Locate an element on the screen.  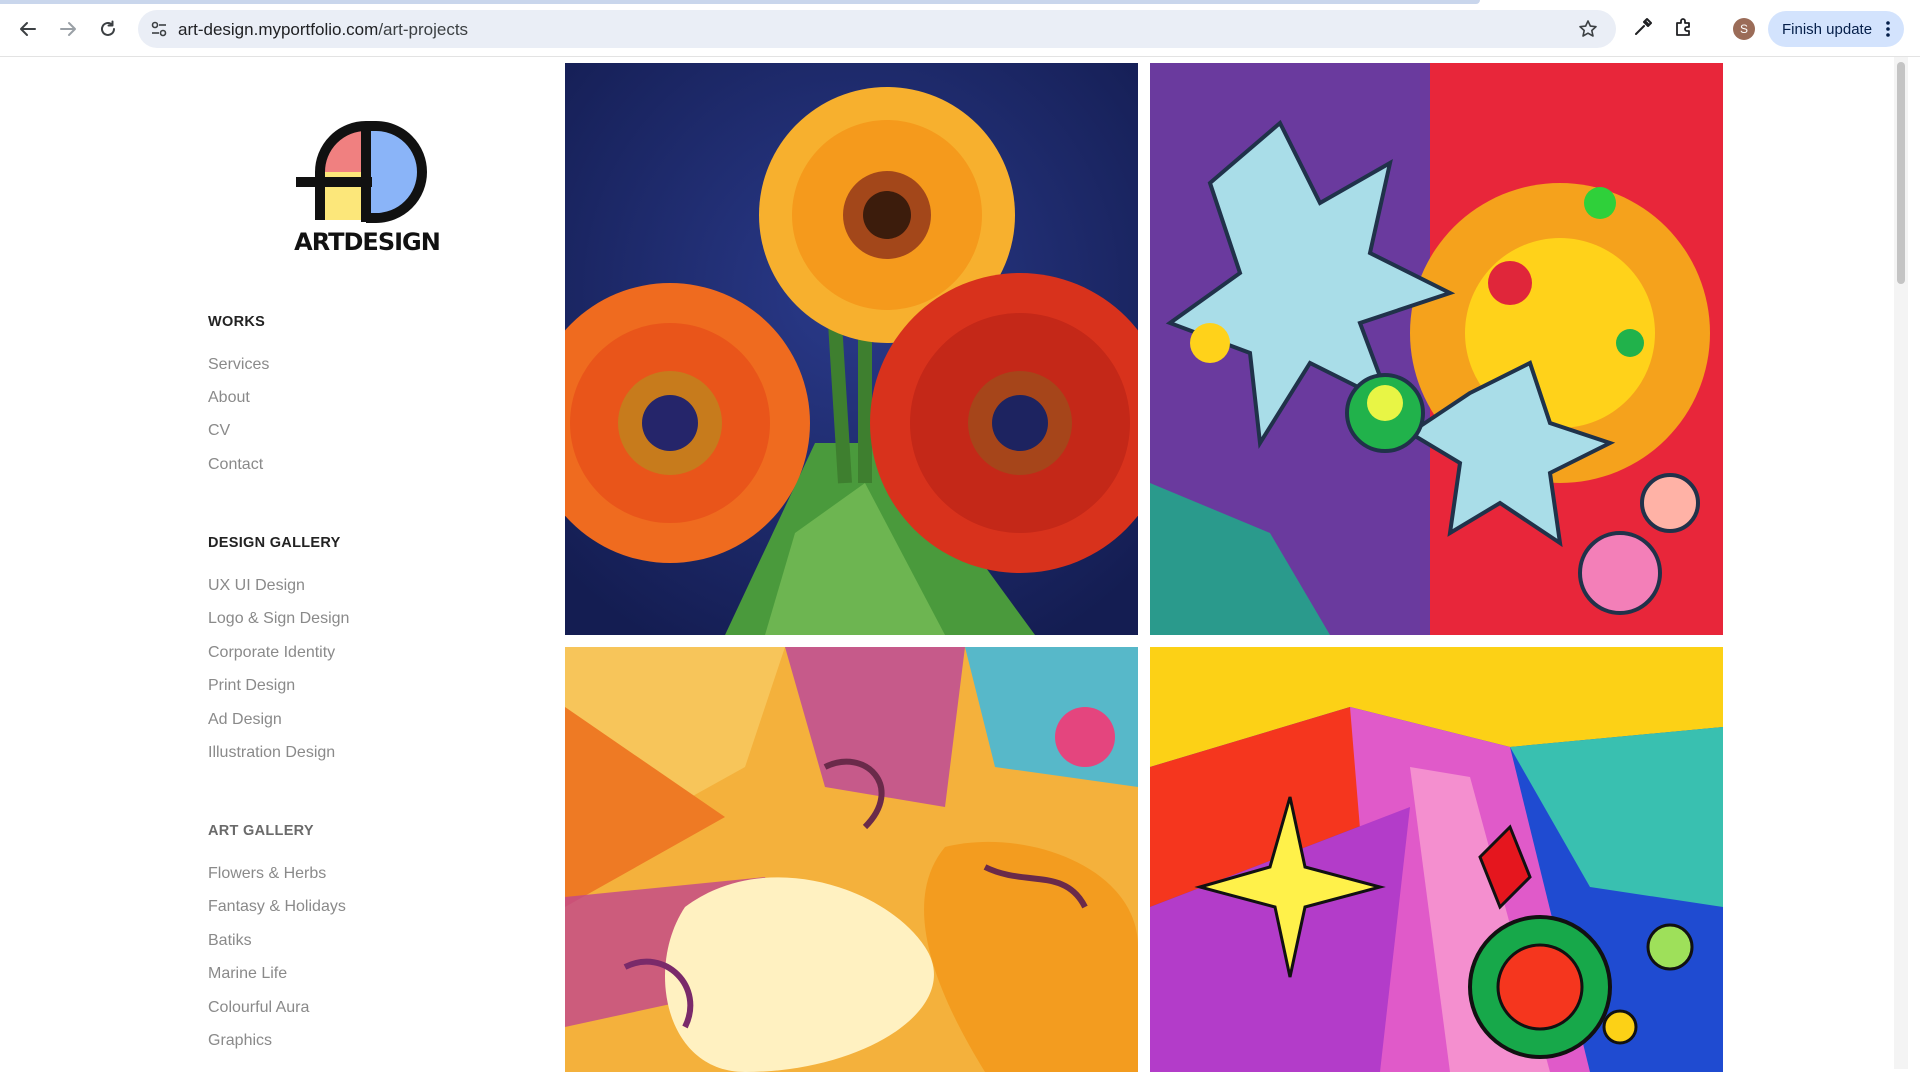
finish-update-label: Finish update is located at coordinates (1827, 29).